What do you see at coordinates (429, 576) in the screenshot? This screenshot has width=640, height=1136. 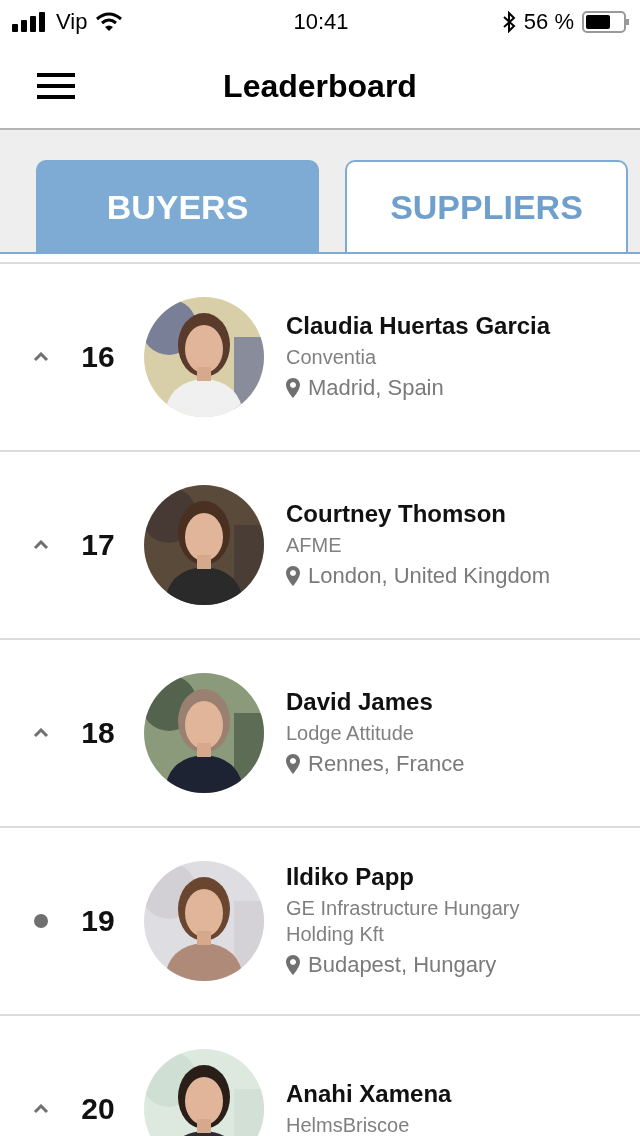 I see `location-text: London, United Kingdom` at bounding box center [429, 576].